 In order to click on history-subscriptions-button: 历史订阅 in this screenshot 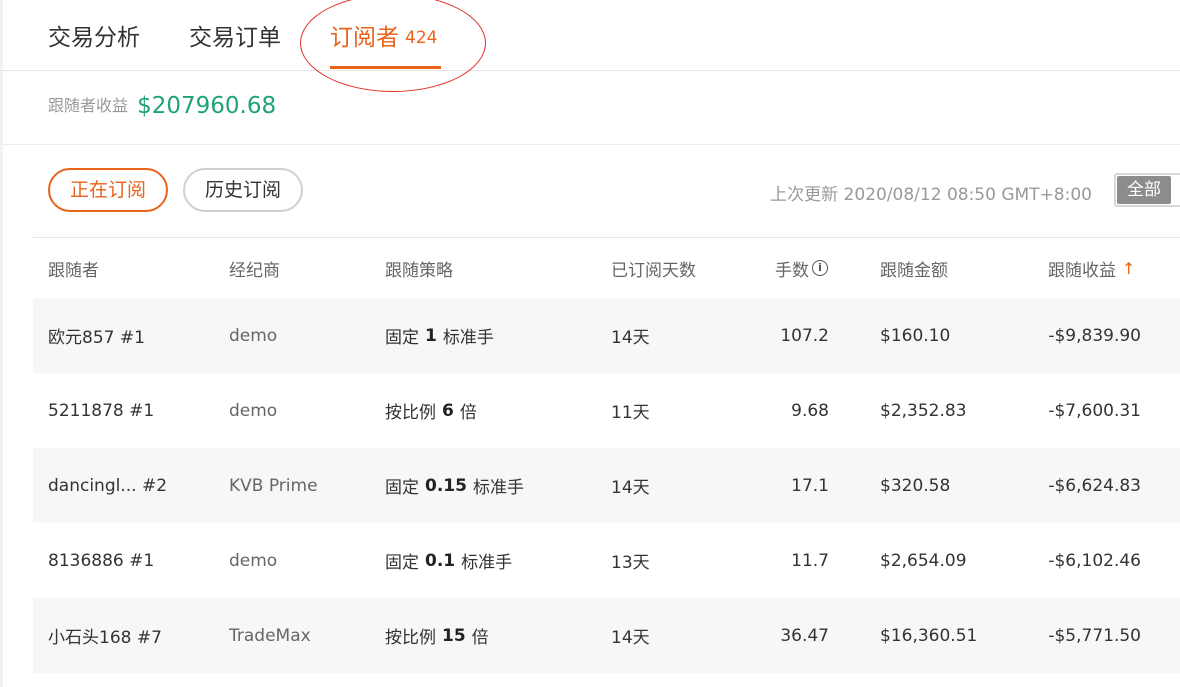, I will do `click(243, 190)`.